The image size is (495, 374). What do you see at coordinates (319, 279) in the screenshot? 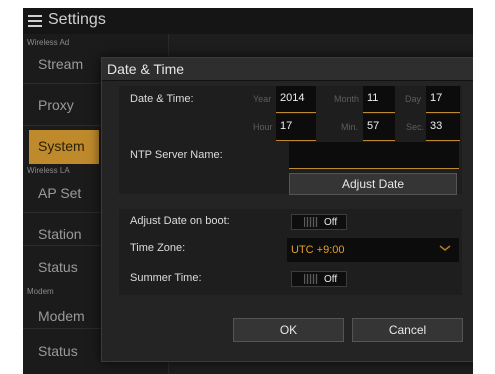
I see `summer-time-toggle: Off` at bounding box center [319, 279].